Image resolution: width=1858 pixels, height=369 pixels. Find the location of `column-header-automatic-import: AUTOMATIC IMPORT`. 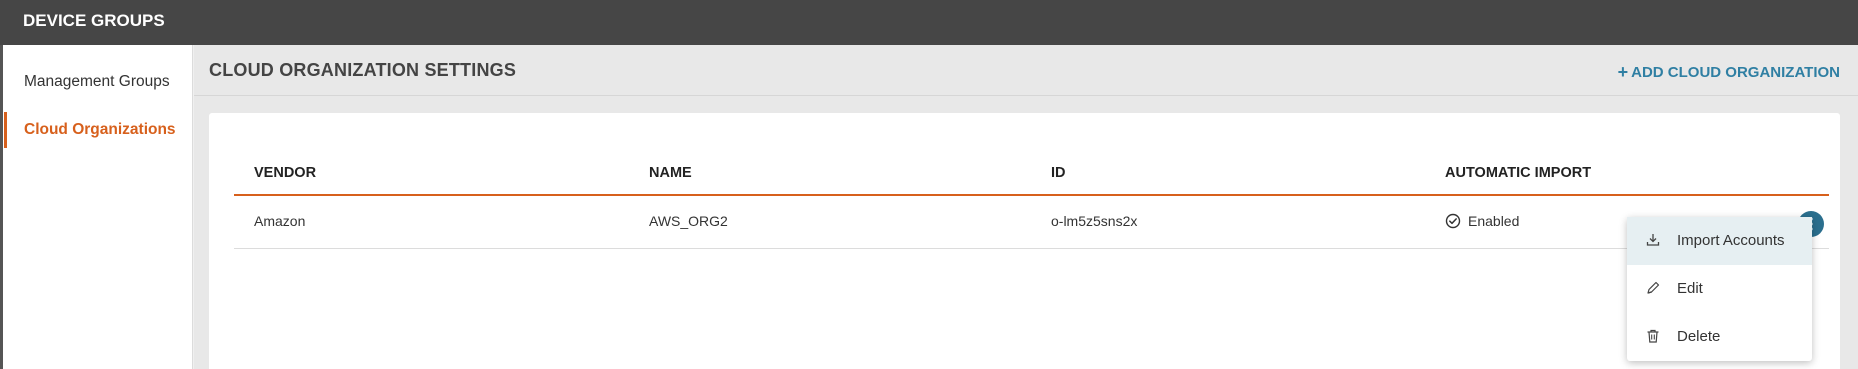

column-header-automatic-import: AUTOMATIC IMPORT is located at coordinates (1518, 173).